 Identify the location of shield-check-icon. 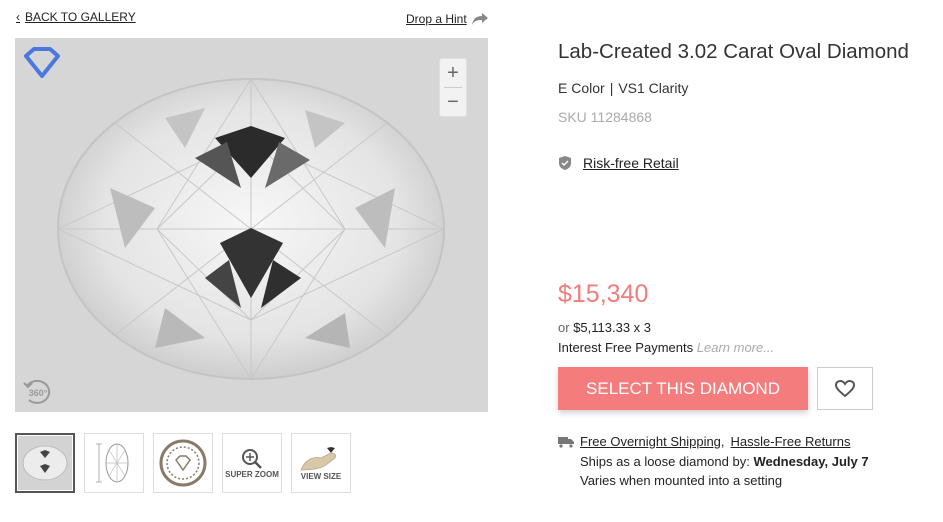
(565, 163).